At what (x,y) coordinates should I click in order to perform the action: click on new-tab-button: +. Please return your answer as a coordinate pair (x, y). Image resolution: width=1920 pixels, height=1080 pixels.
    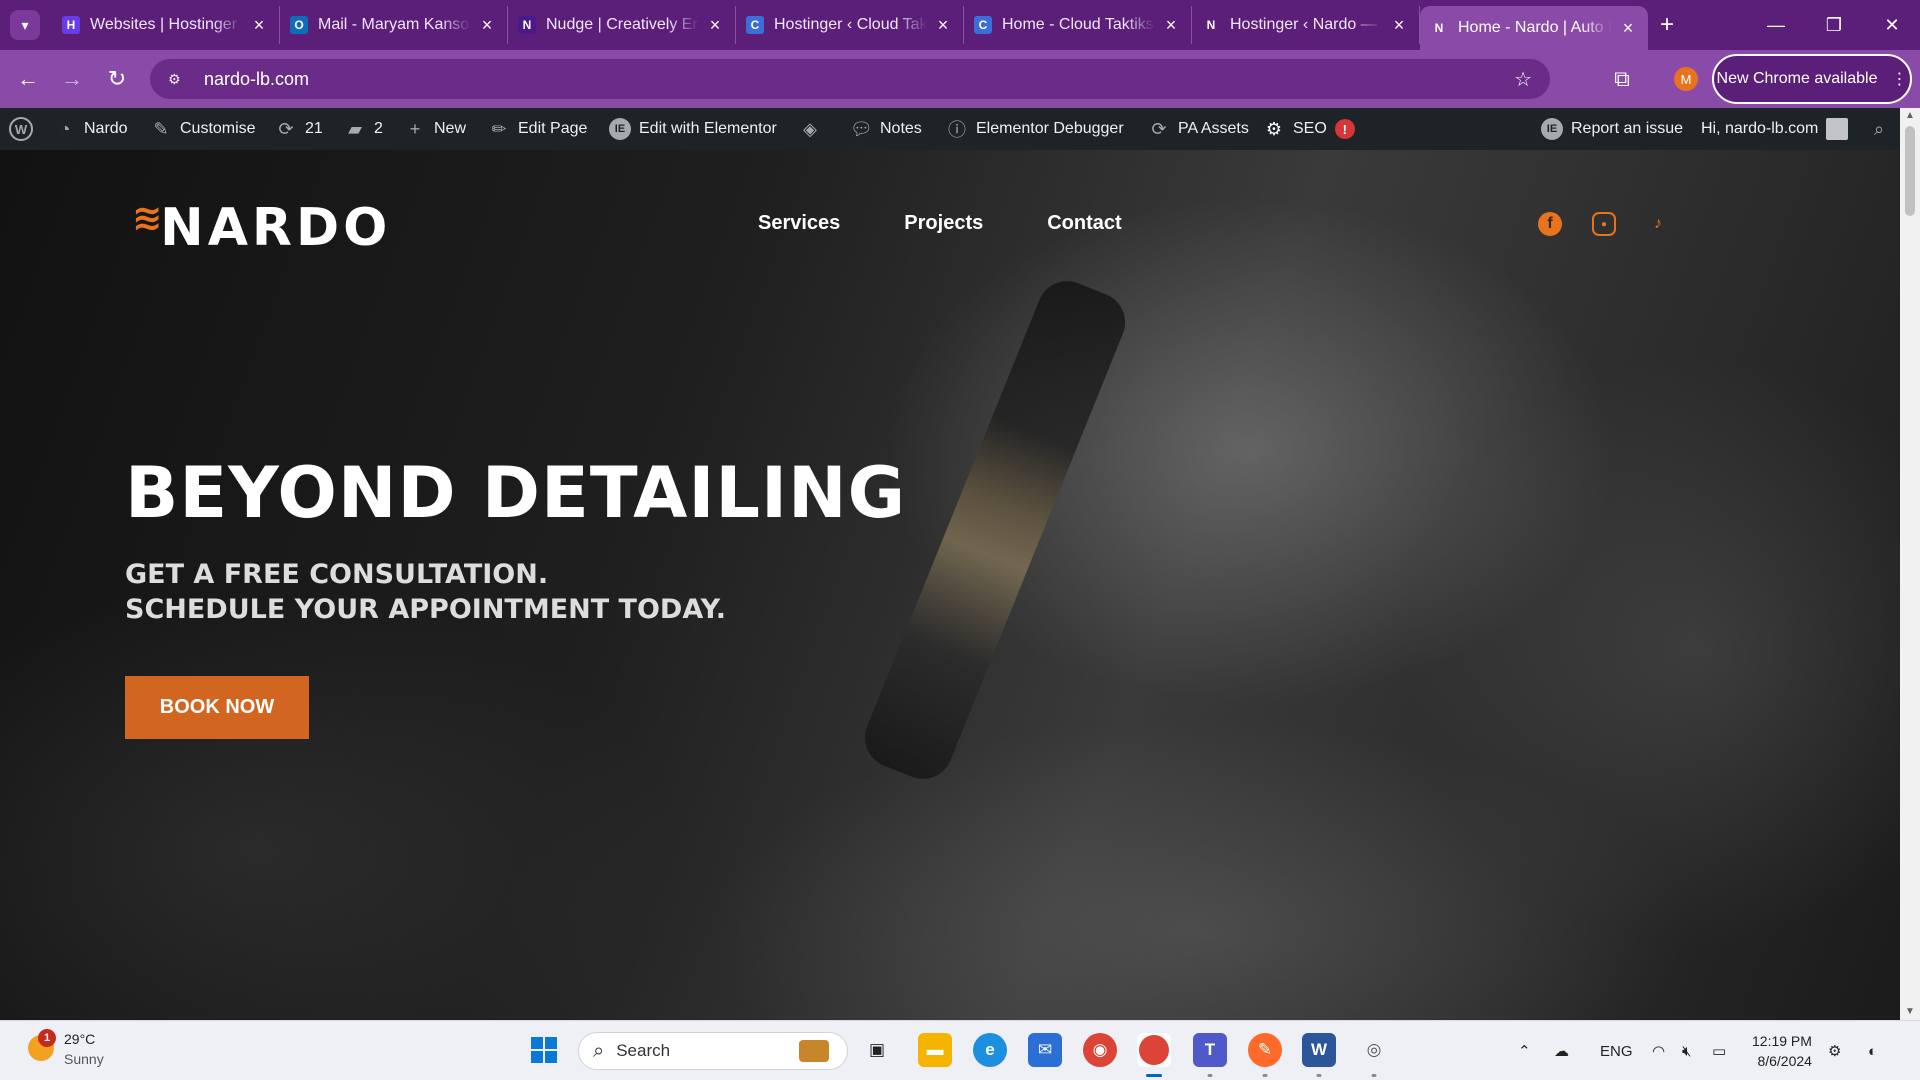
    Looking at the image, I should click on (1667, 25).